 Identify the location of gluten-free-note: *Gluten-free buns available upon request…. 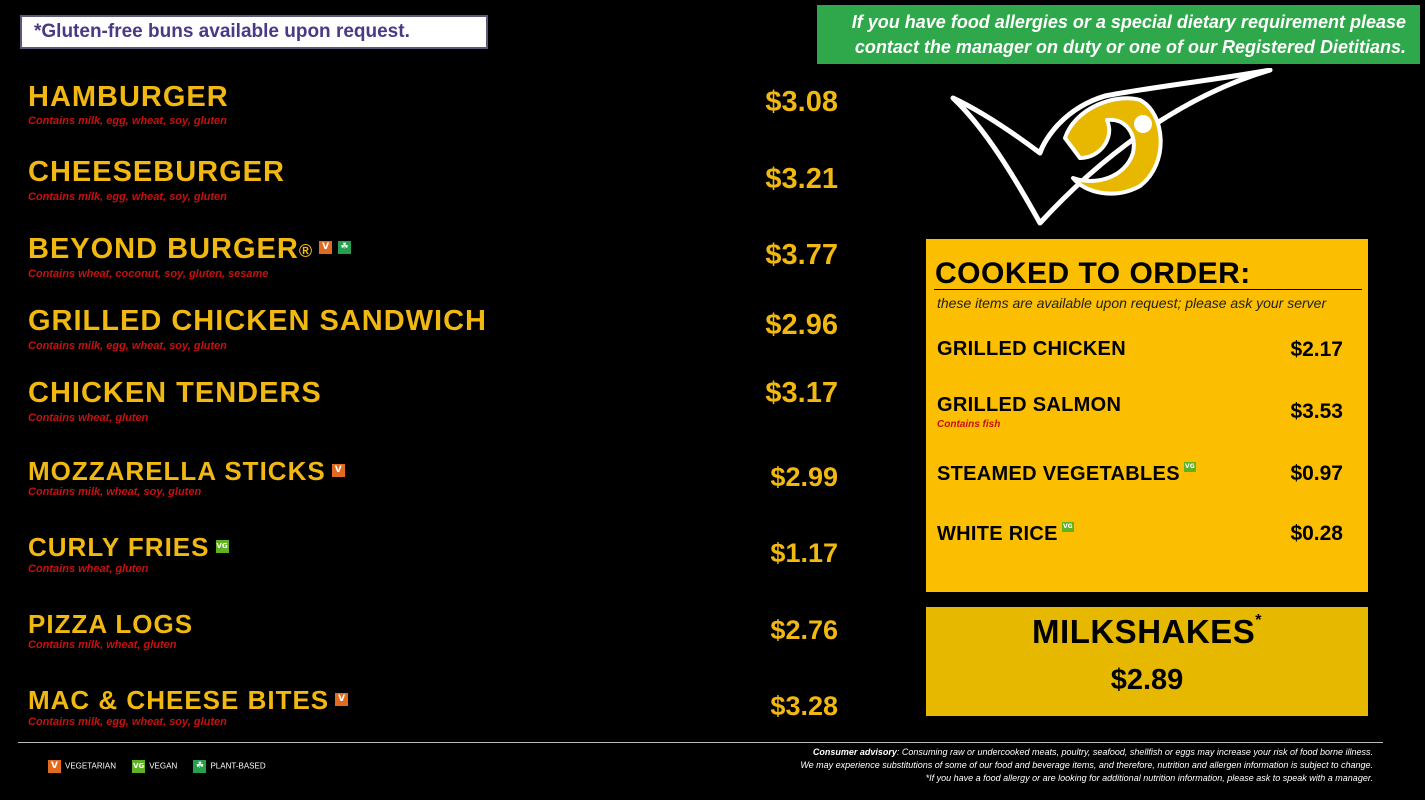
(254, 32).